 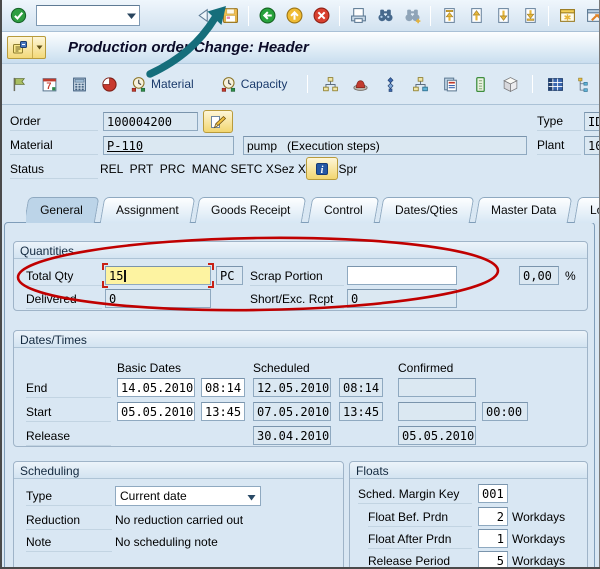 I want to click on hierarchy-tree-button, so click(x=585, y=84).